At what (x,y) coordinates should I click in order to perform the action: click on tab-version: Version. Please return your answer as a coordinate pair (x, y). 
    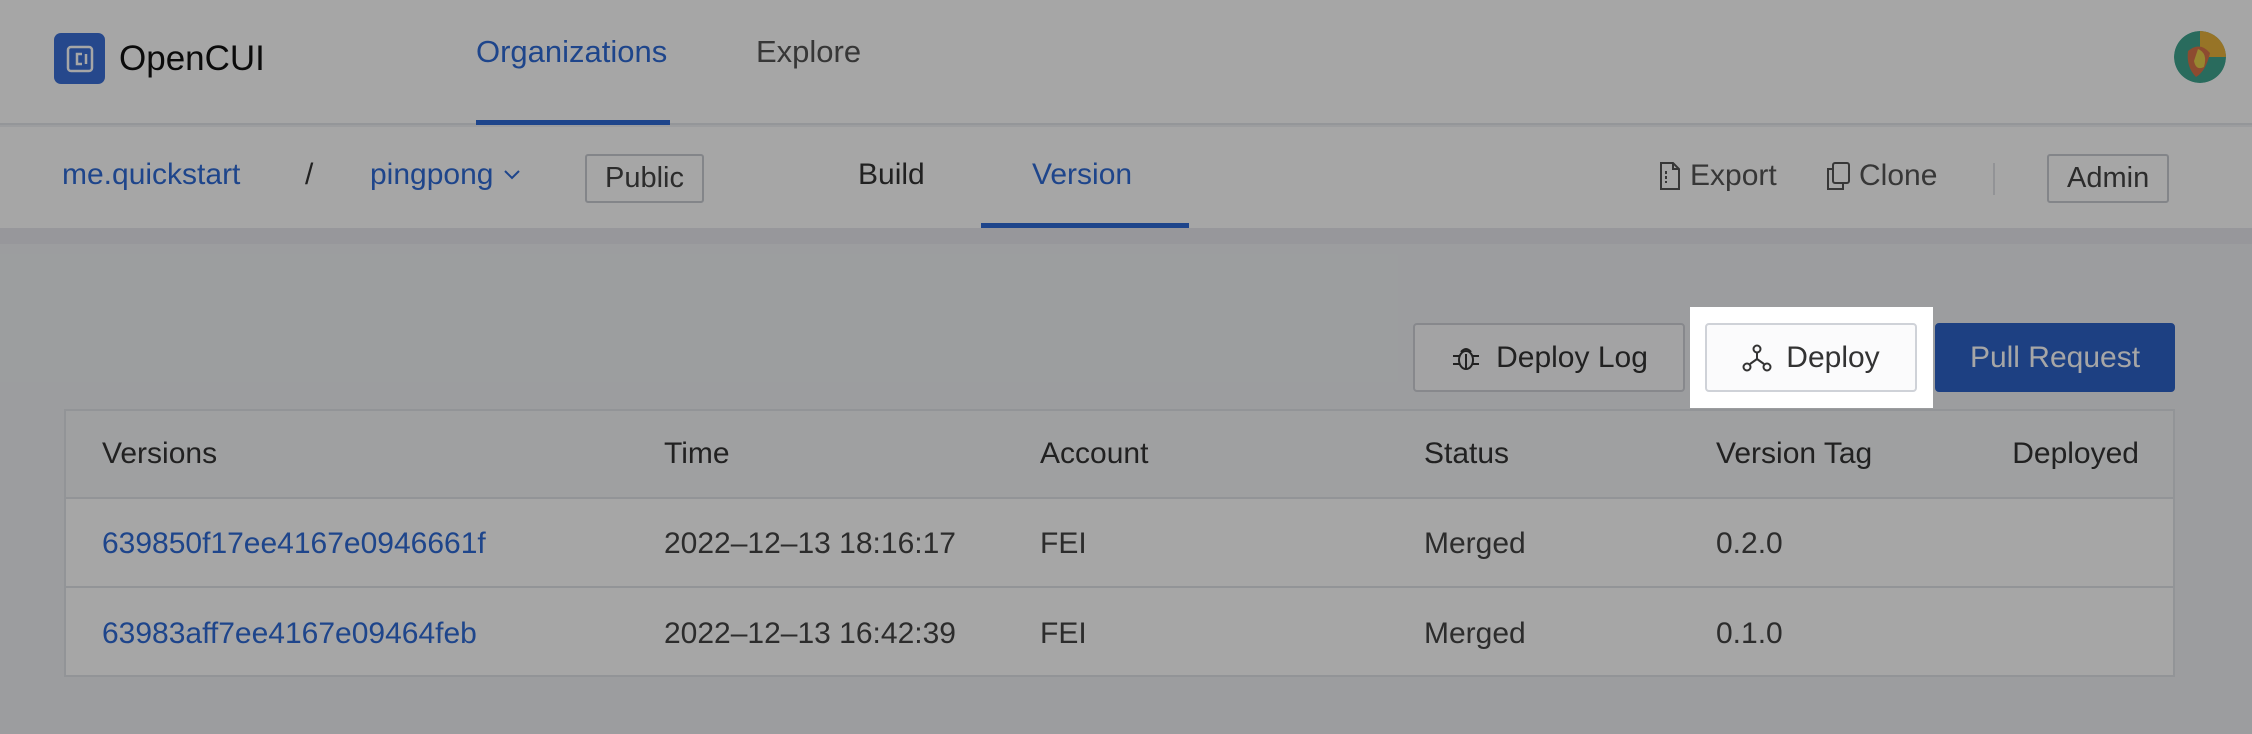
    Looking at the image, I should click on (1082, 175).